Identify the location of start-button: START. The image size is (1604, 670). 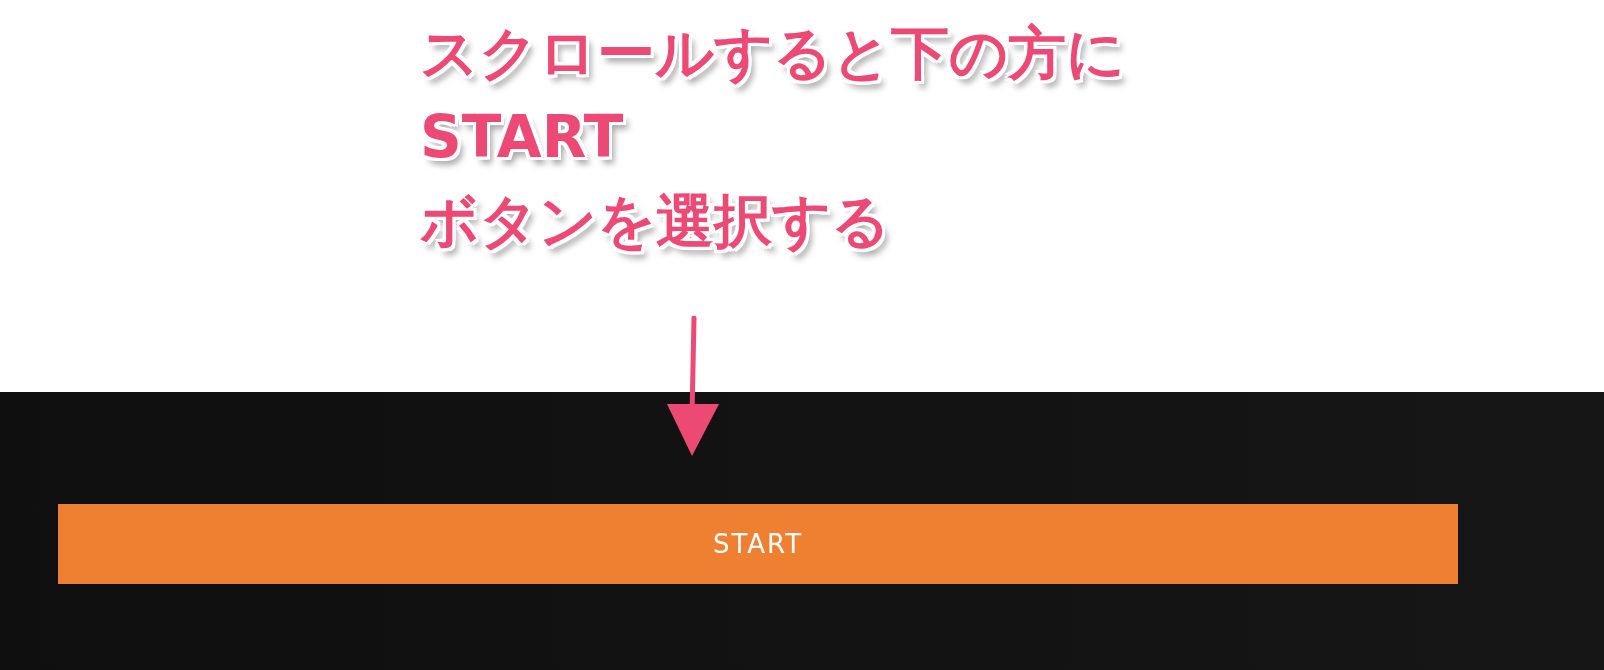
(758, 544).